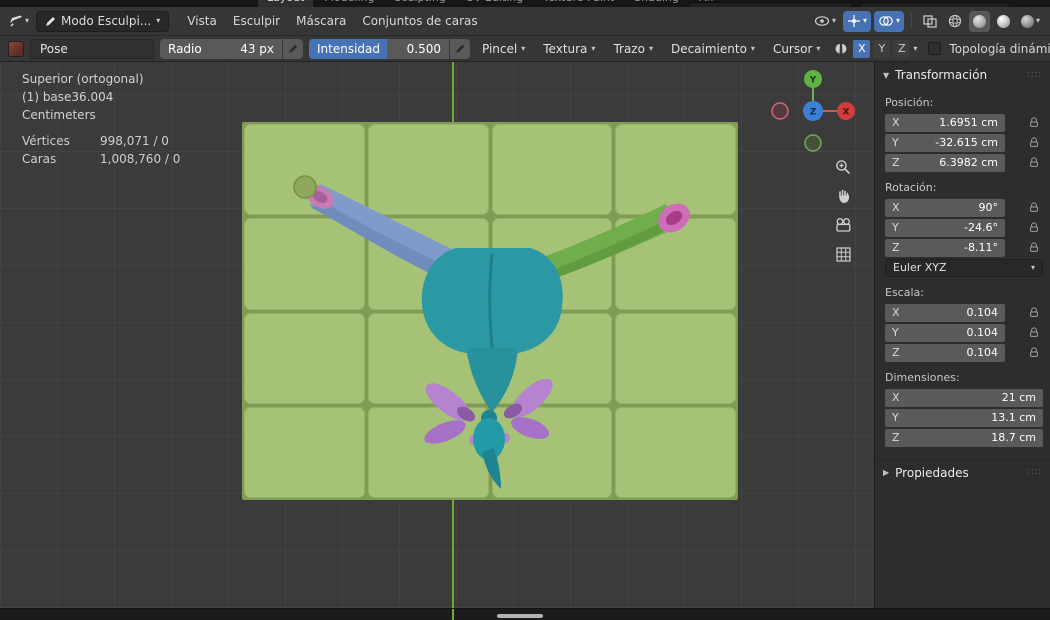 The width and height of the screenshot is (1050, 620). Describe the element at coordinates (83, 79) in the screenshot. I see `view-label: Superior (ortogonal)` at that location.